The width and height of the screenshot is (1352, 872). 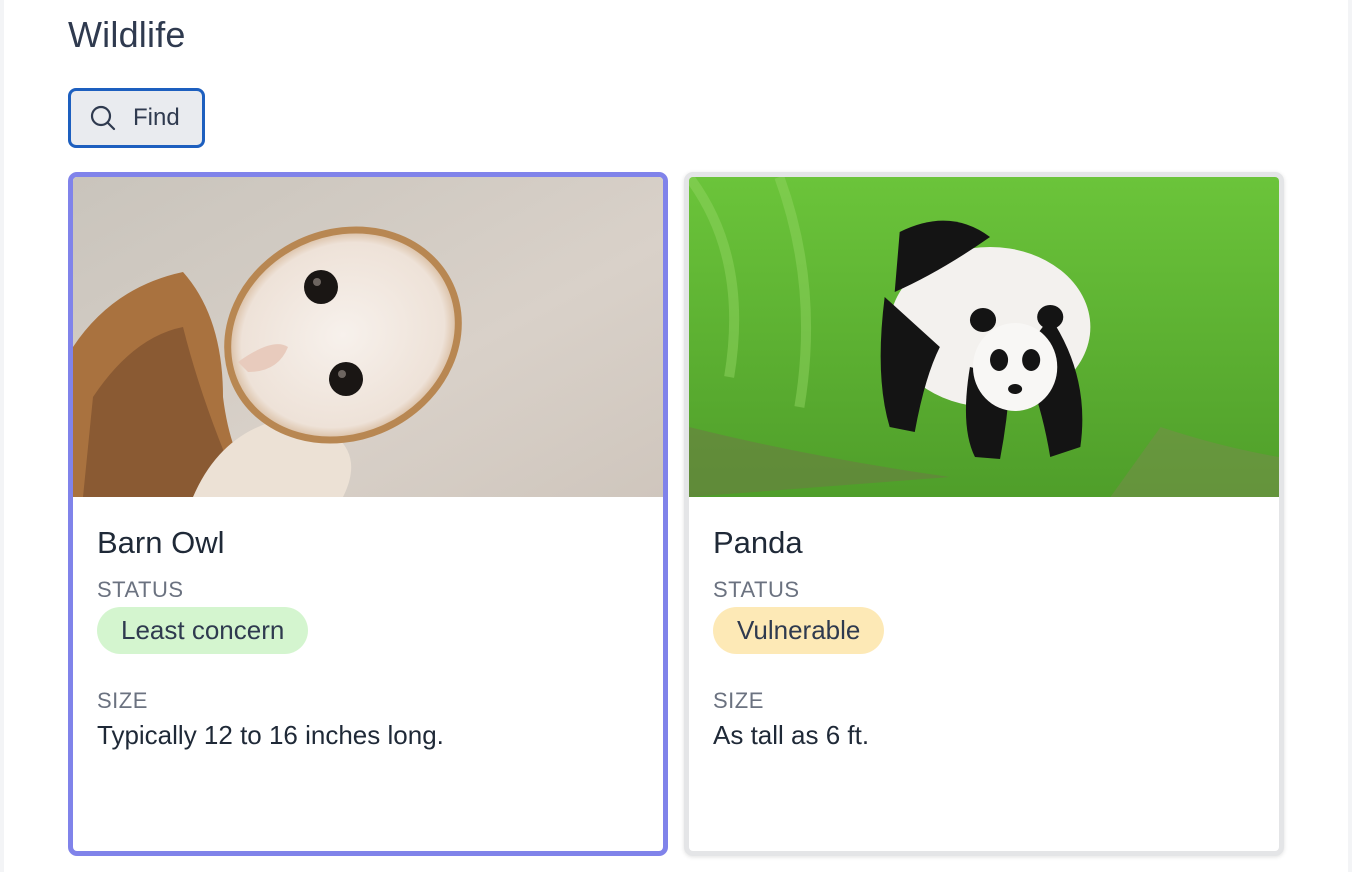 I want to click on page-title: Wildlife, so click(x=127, y=34).